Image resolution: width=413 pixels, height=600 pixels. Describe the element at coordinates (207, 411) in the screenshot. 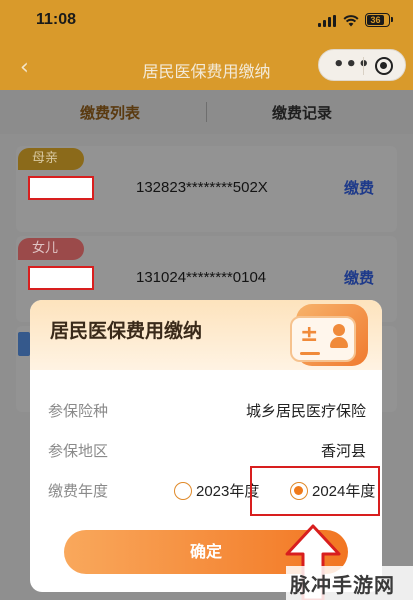

I see `insurance-type-row: 参保险种 城乡居民医疗保险` at that location.